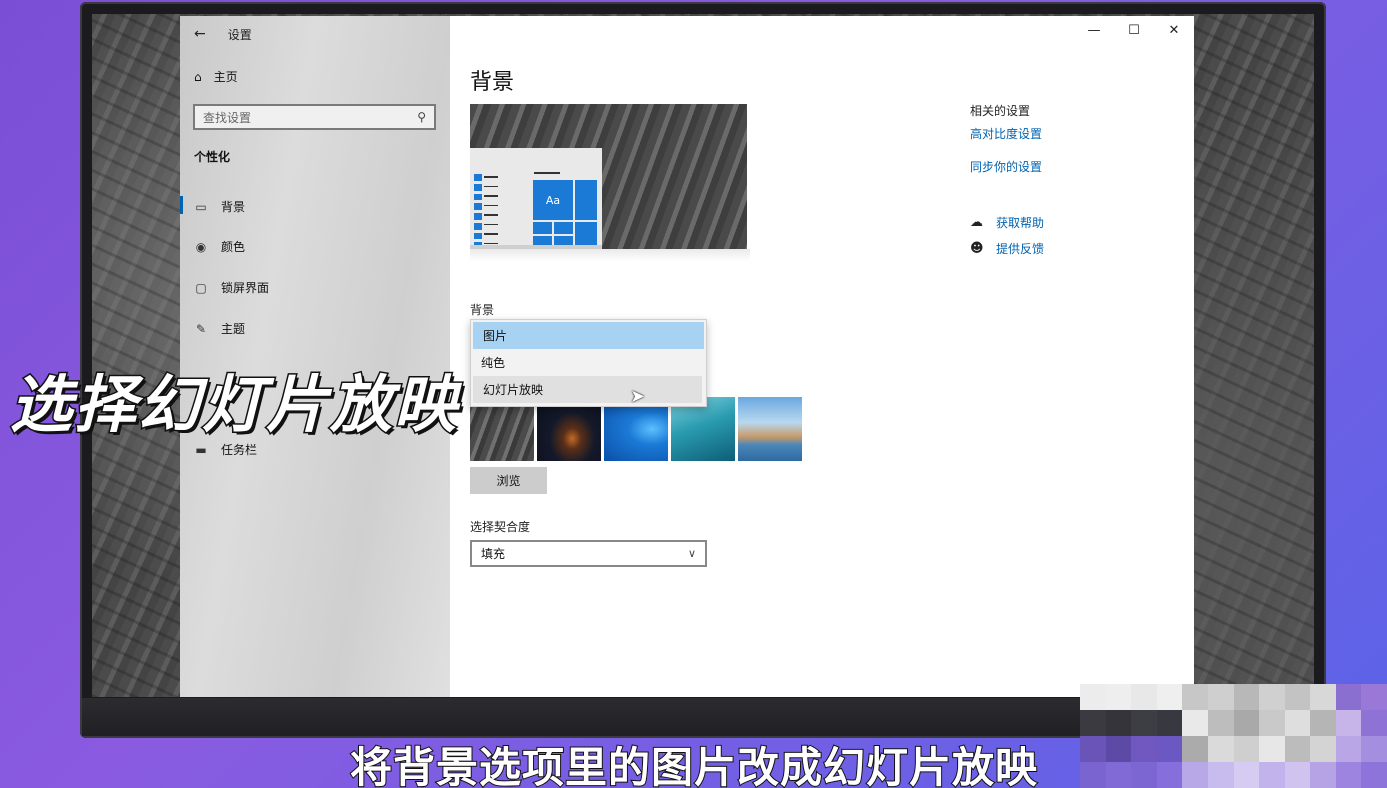  What do you see at coordinates (1233, 736) in the screenshot?
I see `pixelated-watermark` at bounding box center [1233, 736].